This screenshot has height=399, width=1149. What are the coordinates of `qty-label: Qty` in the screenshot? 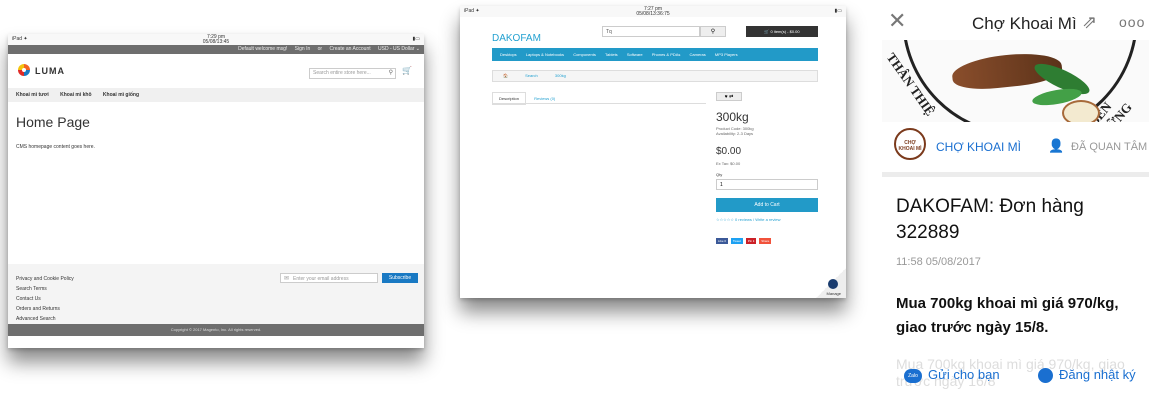 It's located at (719, 174).